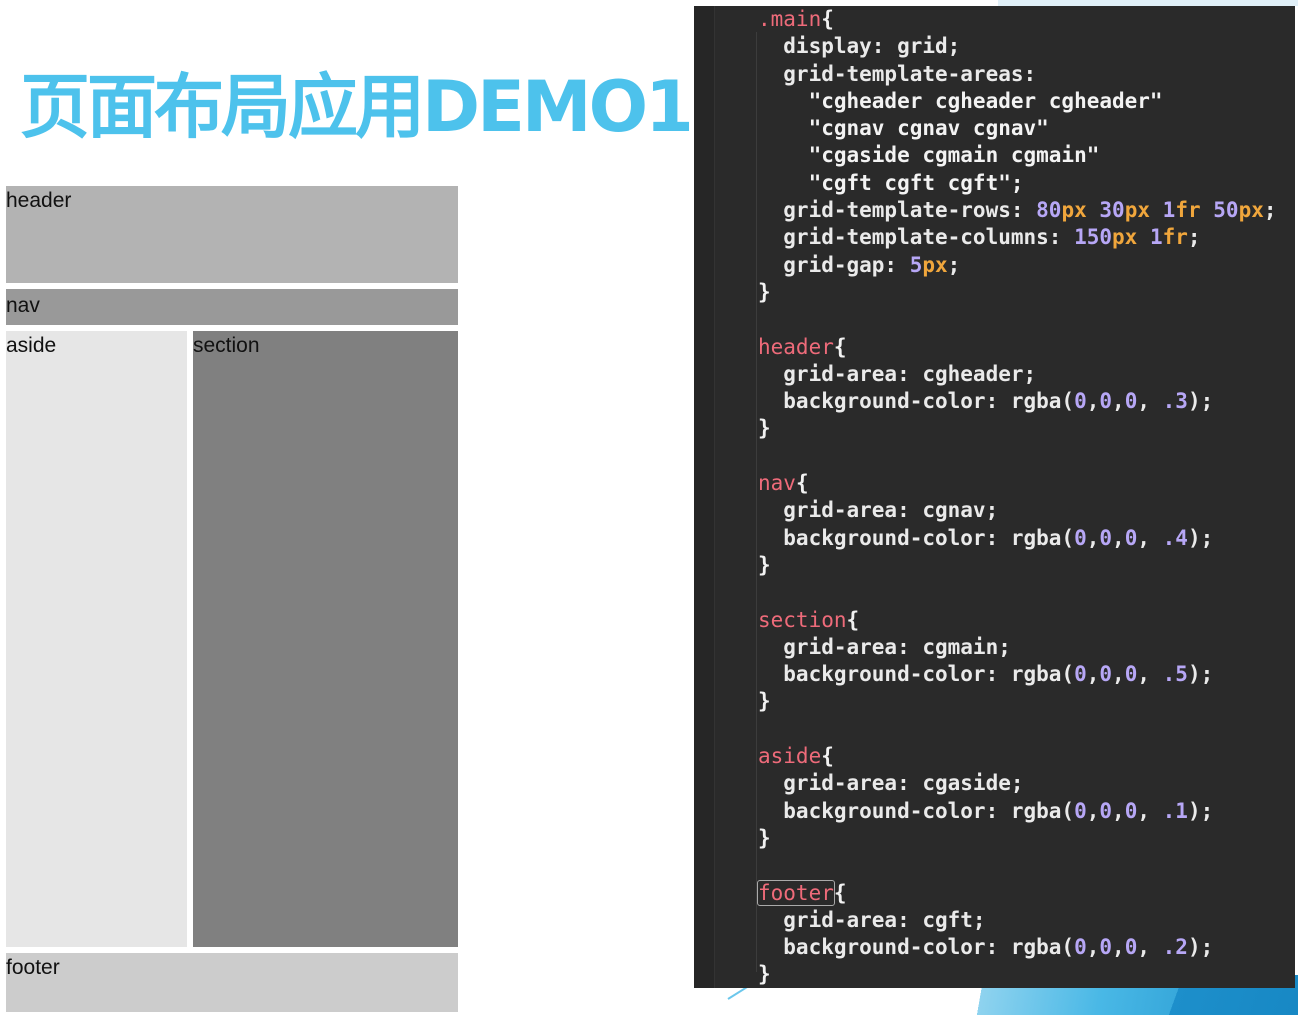  I want to click on code-token-prop: grid-template-rows:, so click(897, 210).